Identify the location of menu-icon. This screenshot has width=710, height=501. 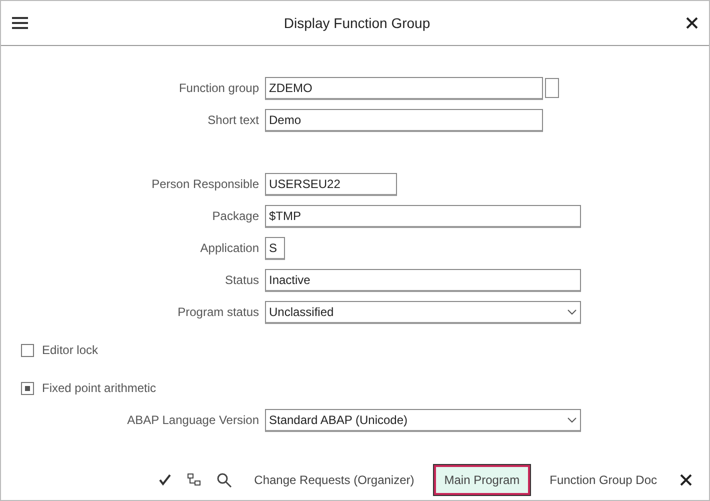
(20, 23).